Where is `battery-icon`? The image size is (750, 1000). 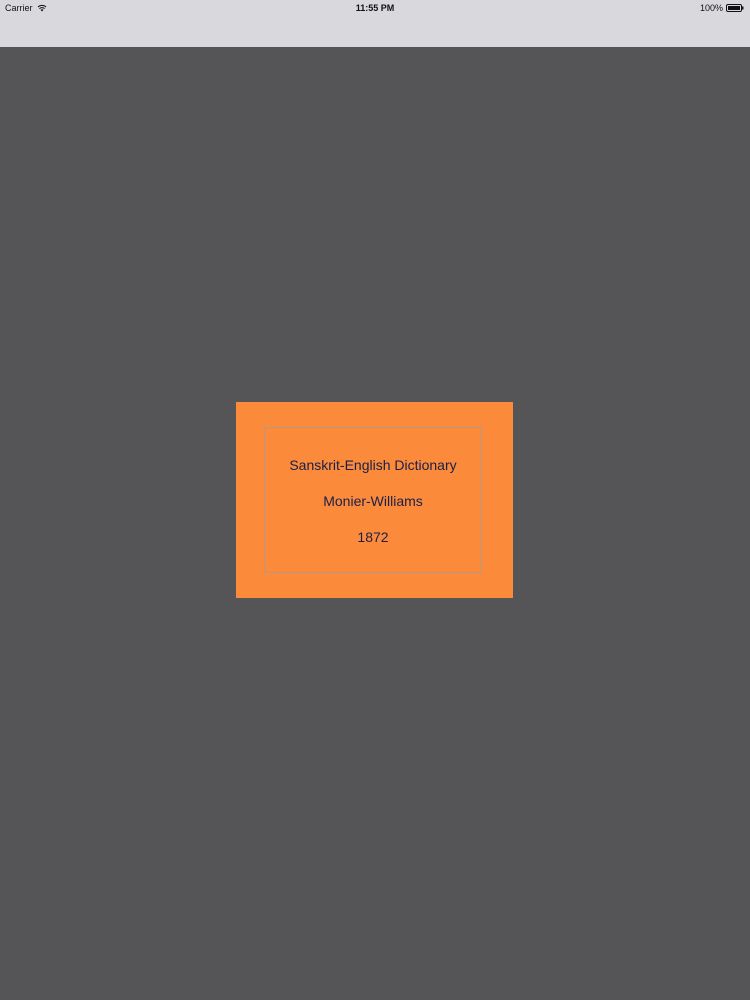 battery-icon is located at coordinates (735, 8).